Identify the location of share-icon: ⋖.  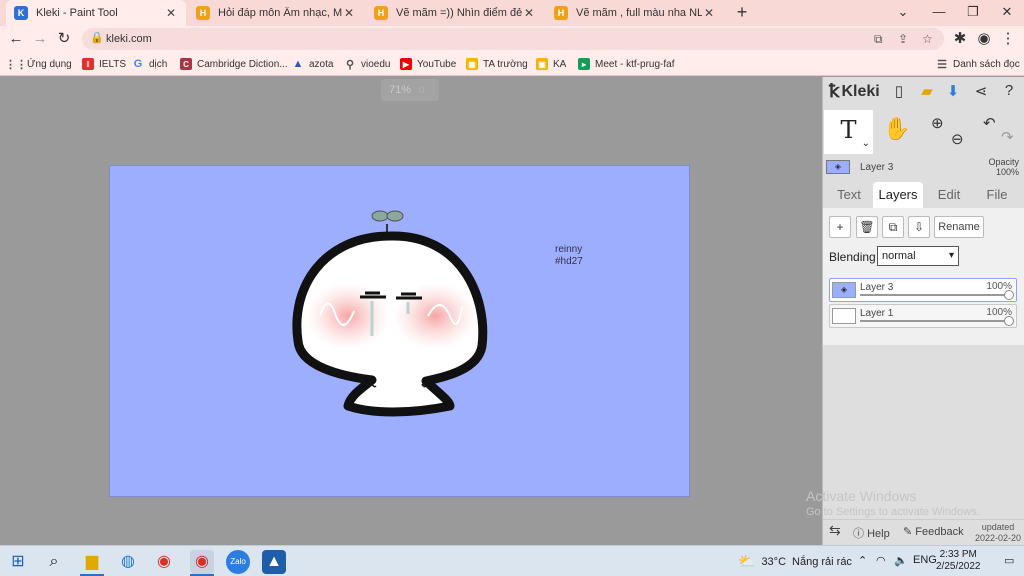
(981, 91).